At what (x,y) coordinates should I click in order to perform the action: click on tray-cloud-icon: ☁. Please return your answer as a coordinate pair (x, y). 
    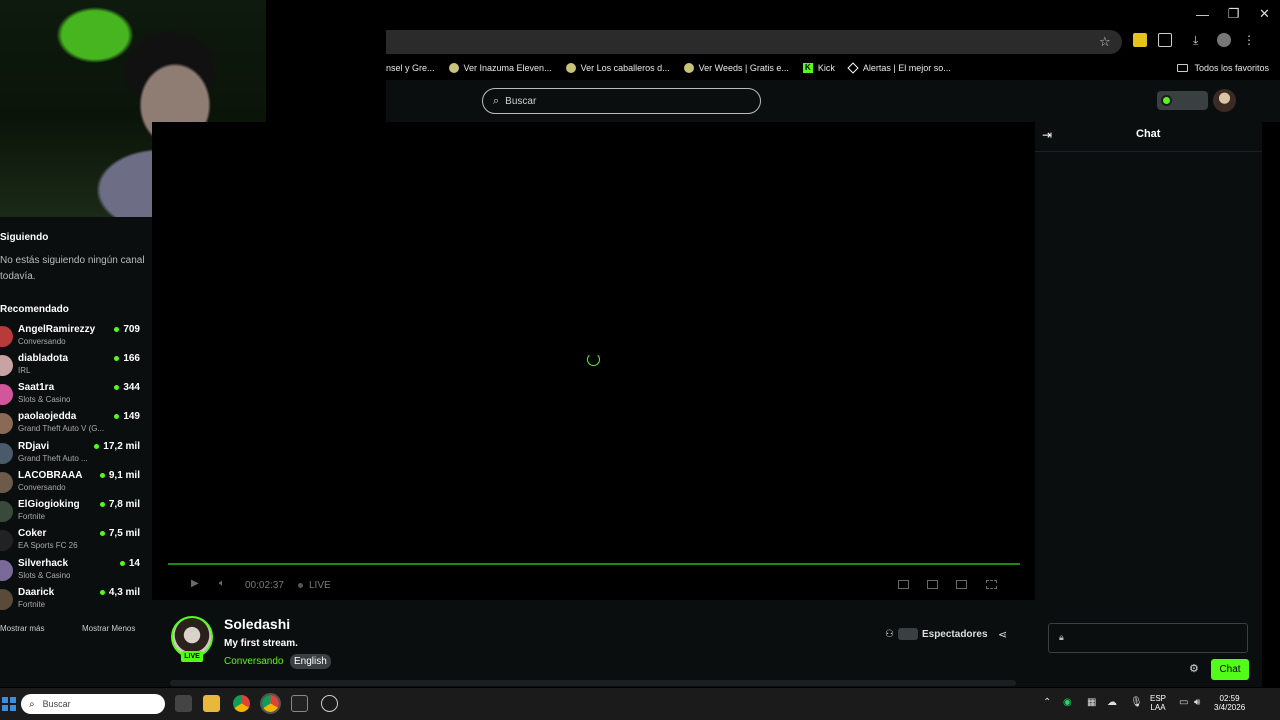
    Looking at the image, I should click on (1112, 702).